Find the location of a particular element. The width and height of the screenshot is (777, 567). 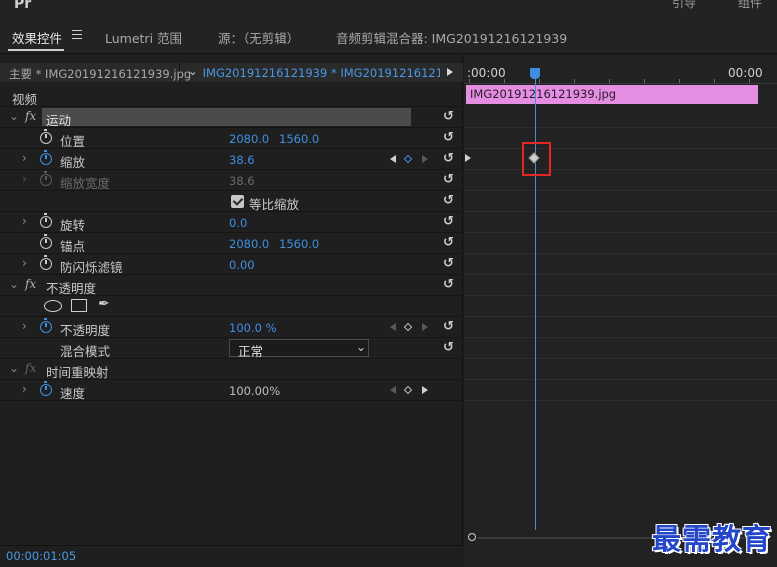

effect-time-remap-row: ⌄ fx 时间重映射 is located at coordinates (231, 369).